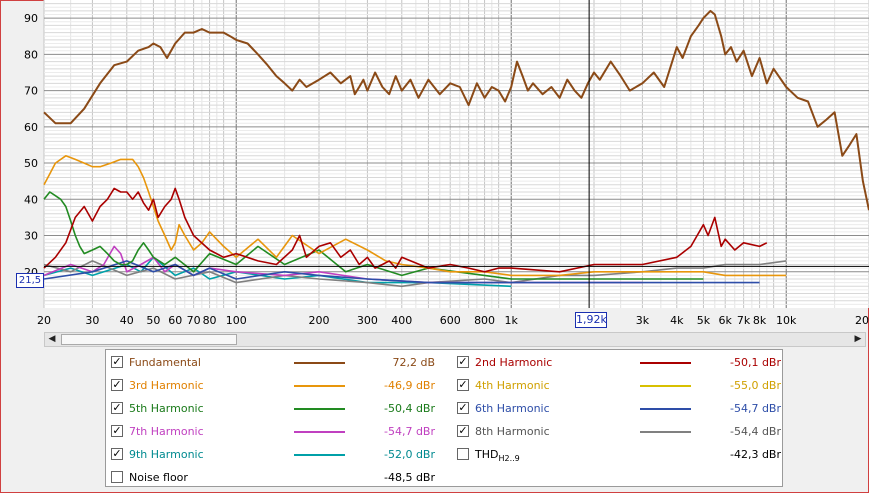 The width and height of the screenshot is (869, 493). What do you see at coordinates (514, 362) in the screenshot?
I see `legend-label: 2nd Harmonic` at bounding box center [514, 362].